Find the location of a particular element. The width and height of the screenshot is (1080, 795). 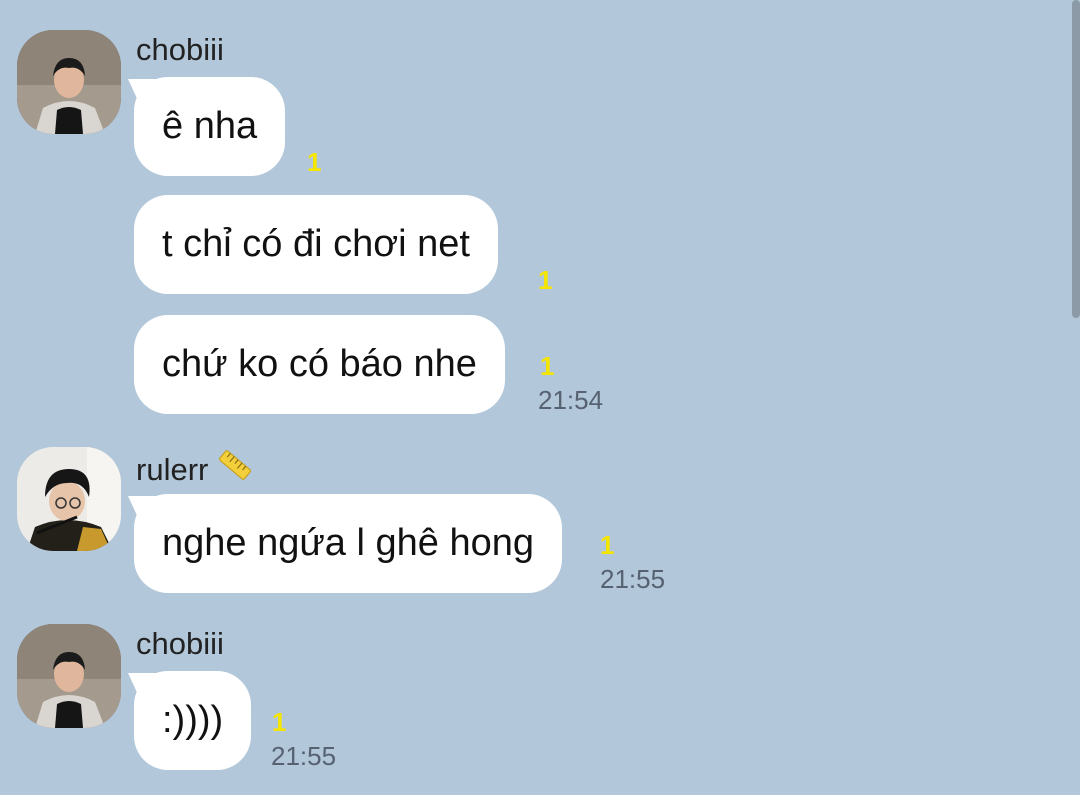

message-bubble: chứ ko có báo nhe is located at coordinates (319, 364).